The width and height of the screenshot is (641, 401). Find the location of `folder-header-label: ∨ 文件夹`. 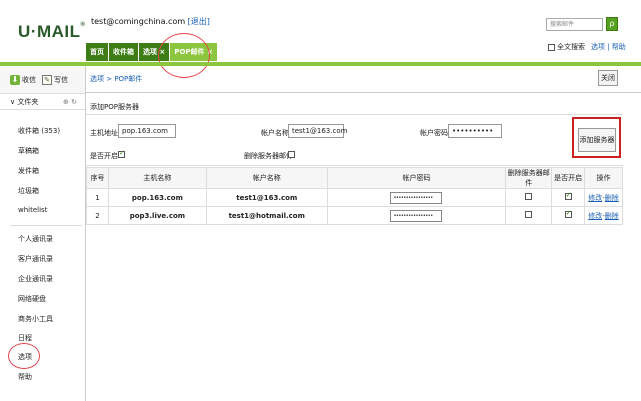

folder-header-label: ∨ 文件夹 is located at coordinates (24, 101).